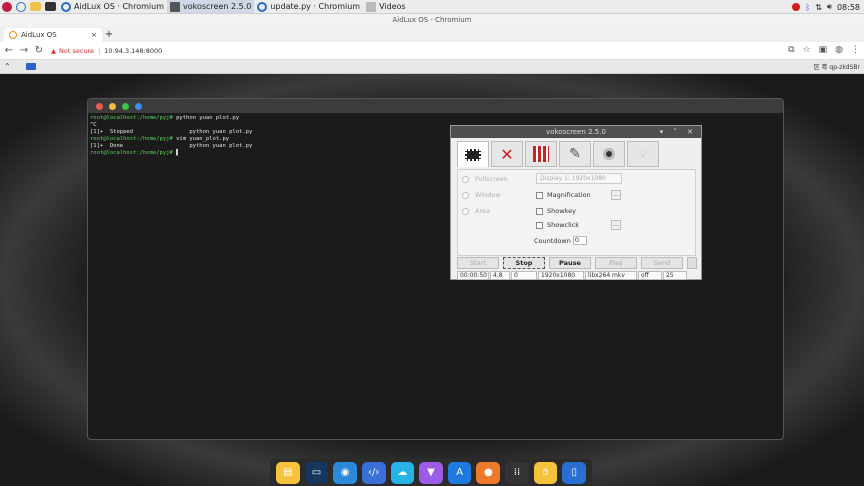 The image size is (864, 486). What do you see at coordinates (650, 275) in the screenshot?
I see `status-audio: off` at bounding box center [650, 275].